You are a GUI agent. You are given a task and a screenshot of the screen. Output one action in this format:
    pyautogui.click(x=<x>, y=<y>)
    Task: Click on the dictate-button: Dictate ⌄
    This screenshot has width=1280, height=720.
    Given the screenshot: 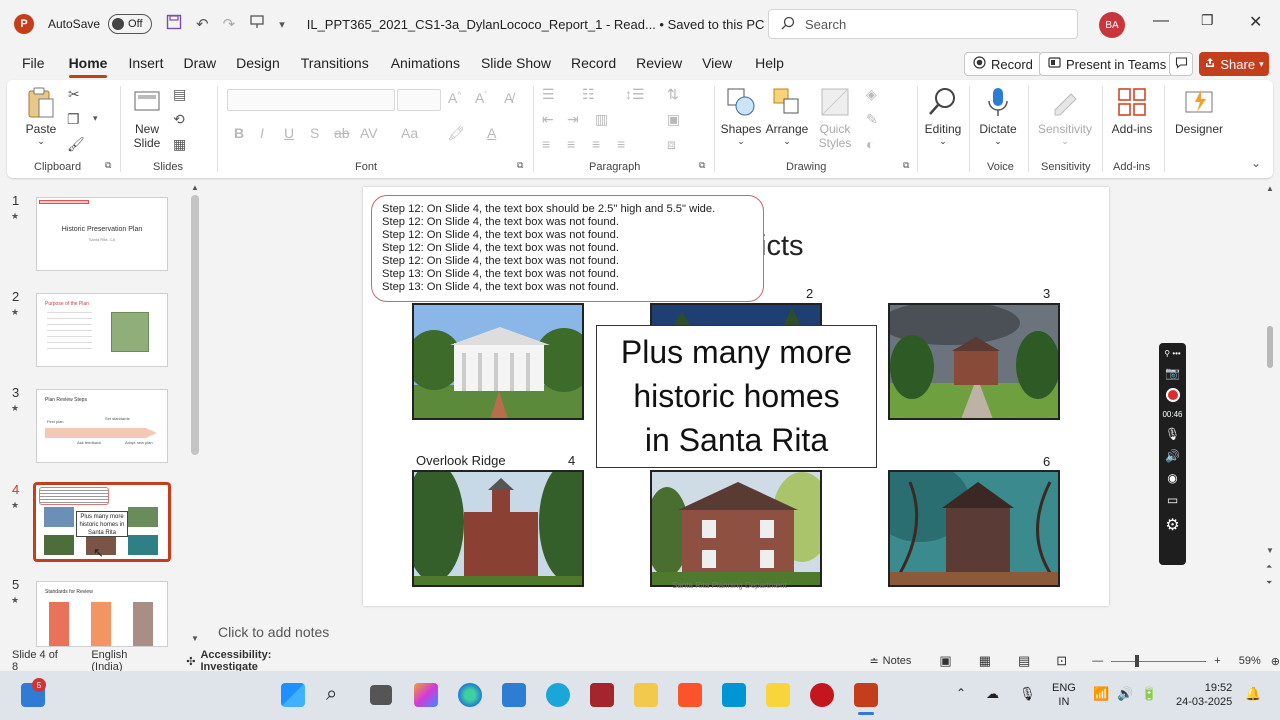 What is the action you would take?
    pyautogui.click(x=998, y=116)
    